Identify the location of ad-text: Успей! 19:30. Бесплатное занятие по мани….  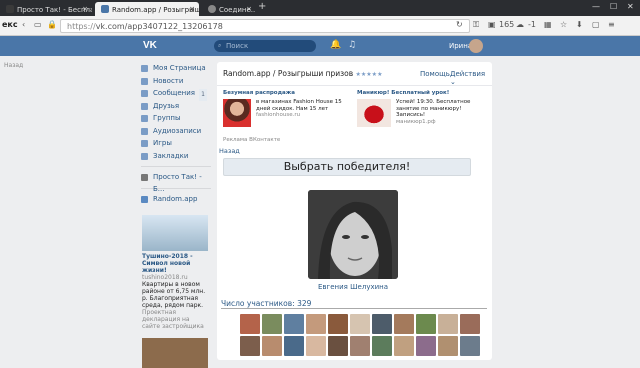
(441, 112).